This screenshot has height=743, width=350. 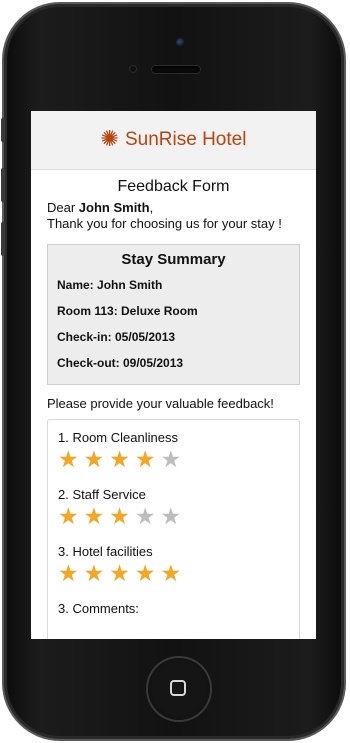 What do you see at coordinates (3, 239) in the screenshot?
I see `volume-down-button` at bounding box center [3, 239].